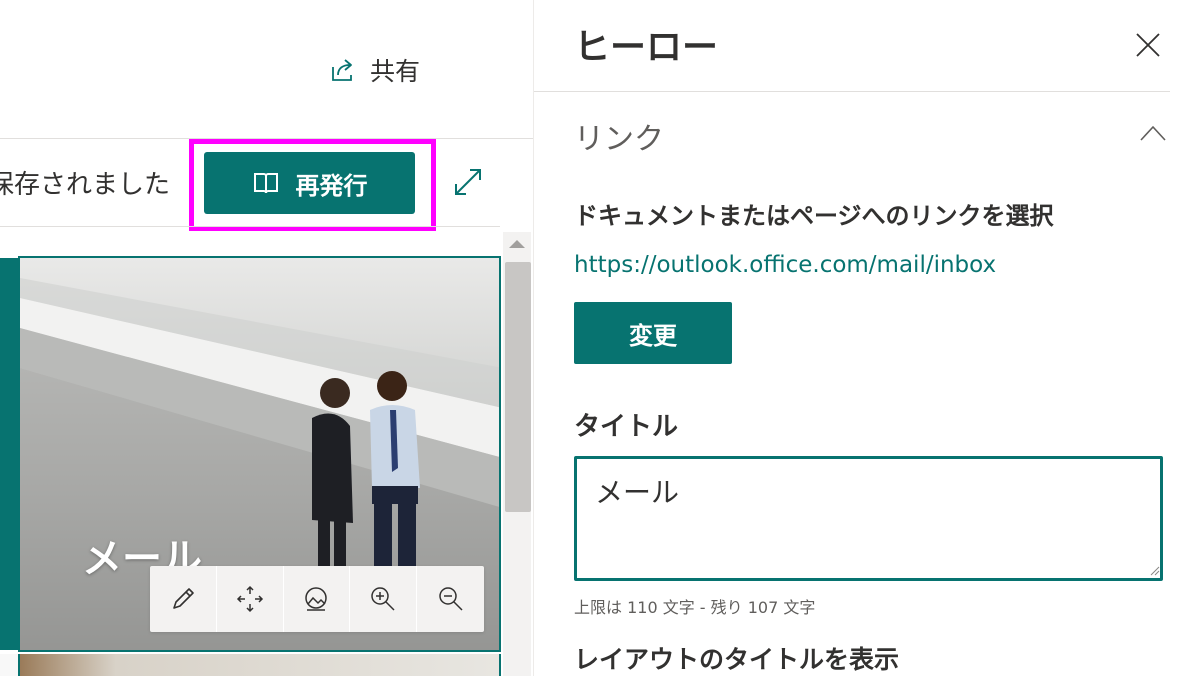 The height and width of the screenshot is (676, 1180). Describe the element at coordinates (868, 518) in the screenshot. I see `title-input: メール` at that location.